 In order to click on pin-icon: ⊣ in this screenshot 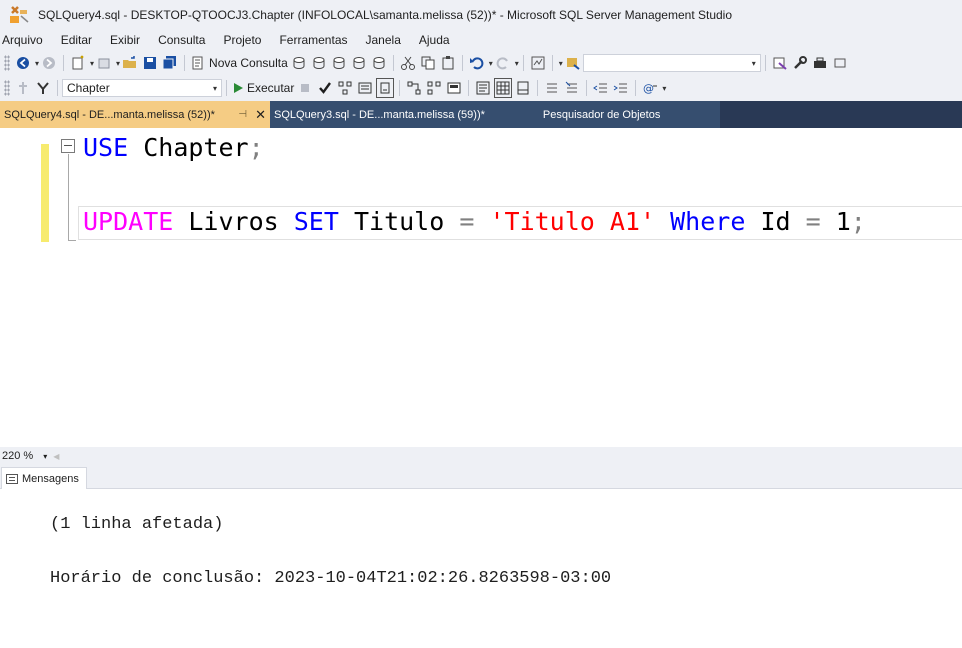, I will do `click(242, 114)`.